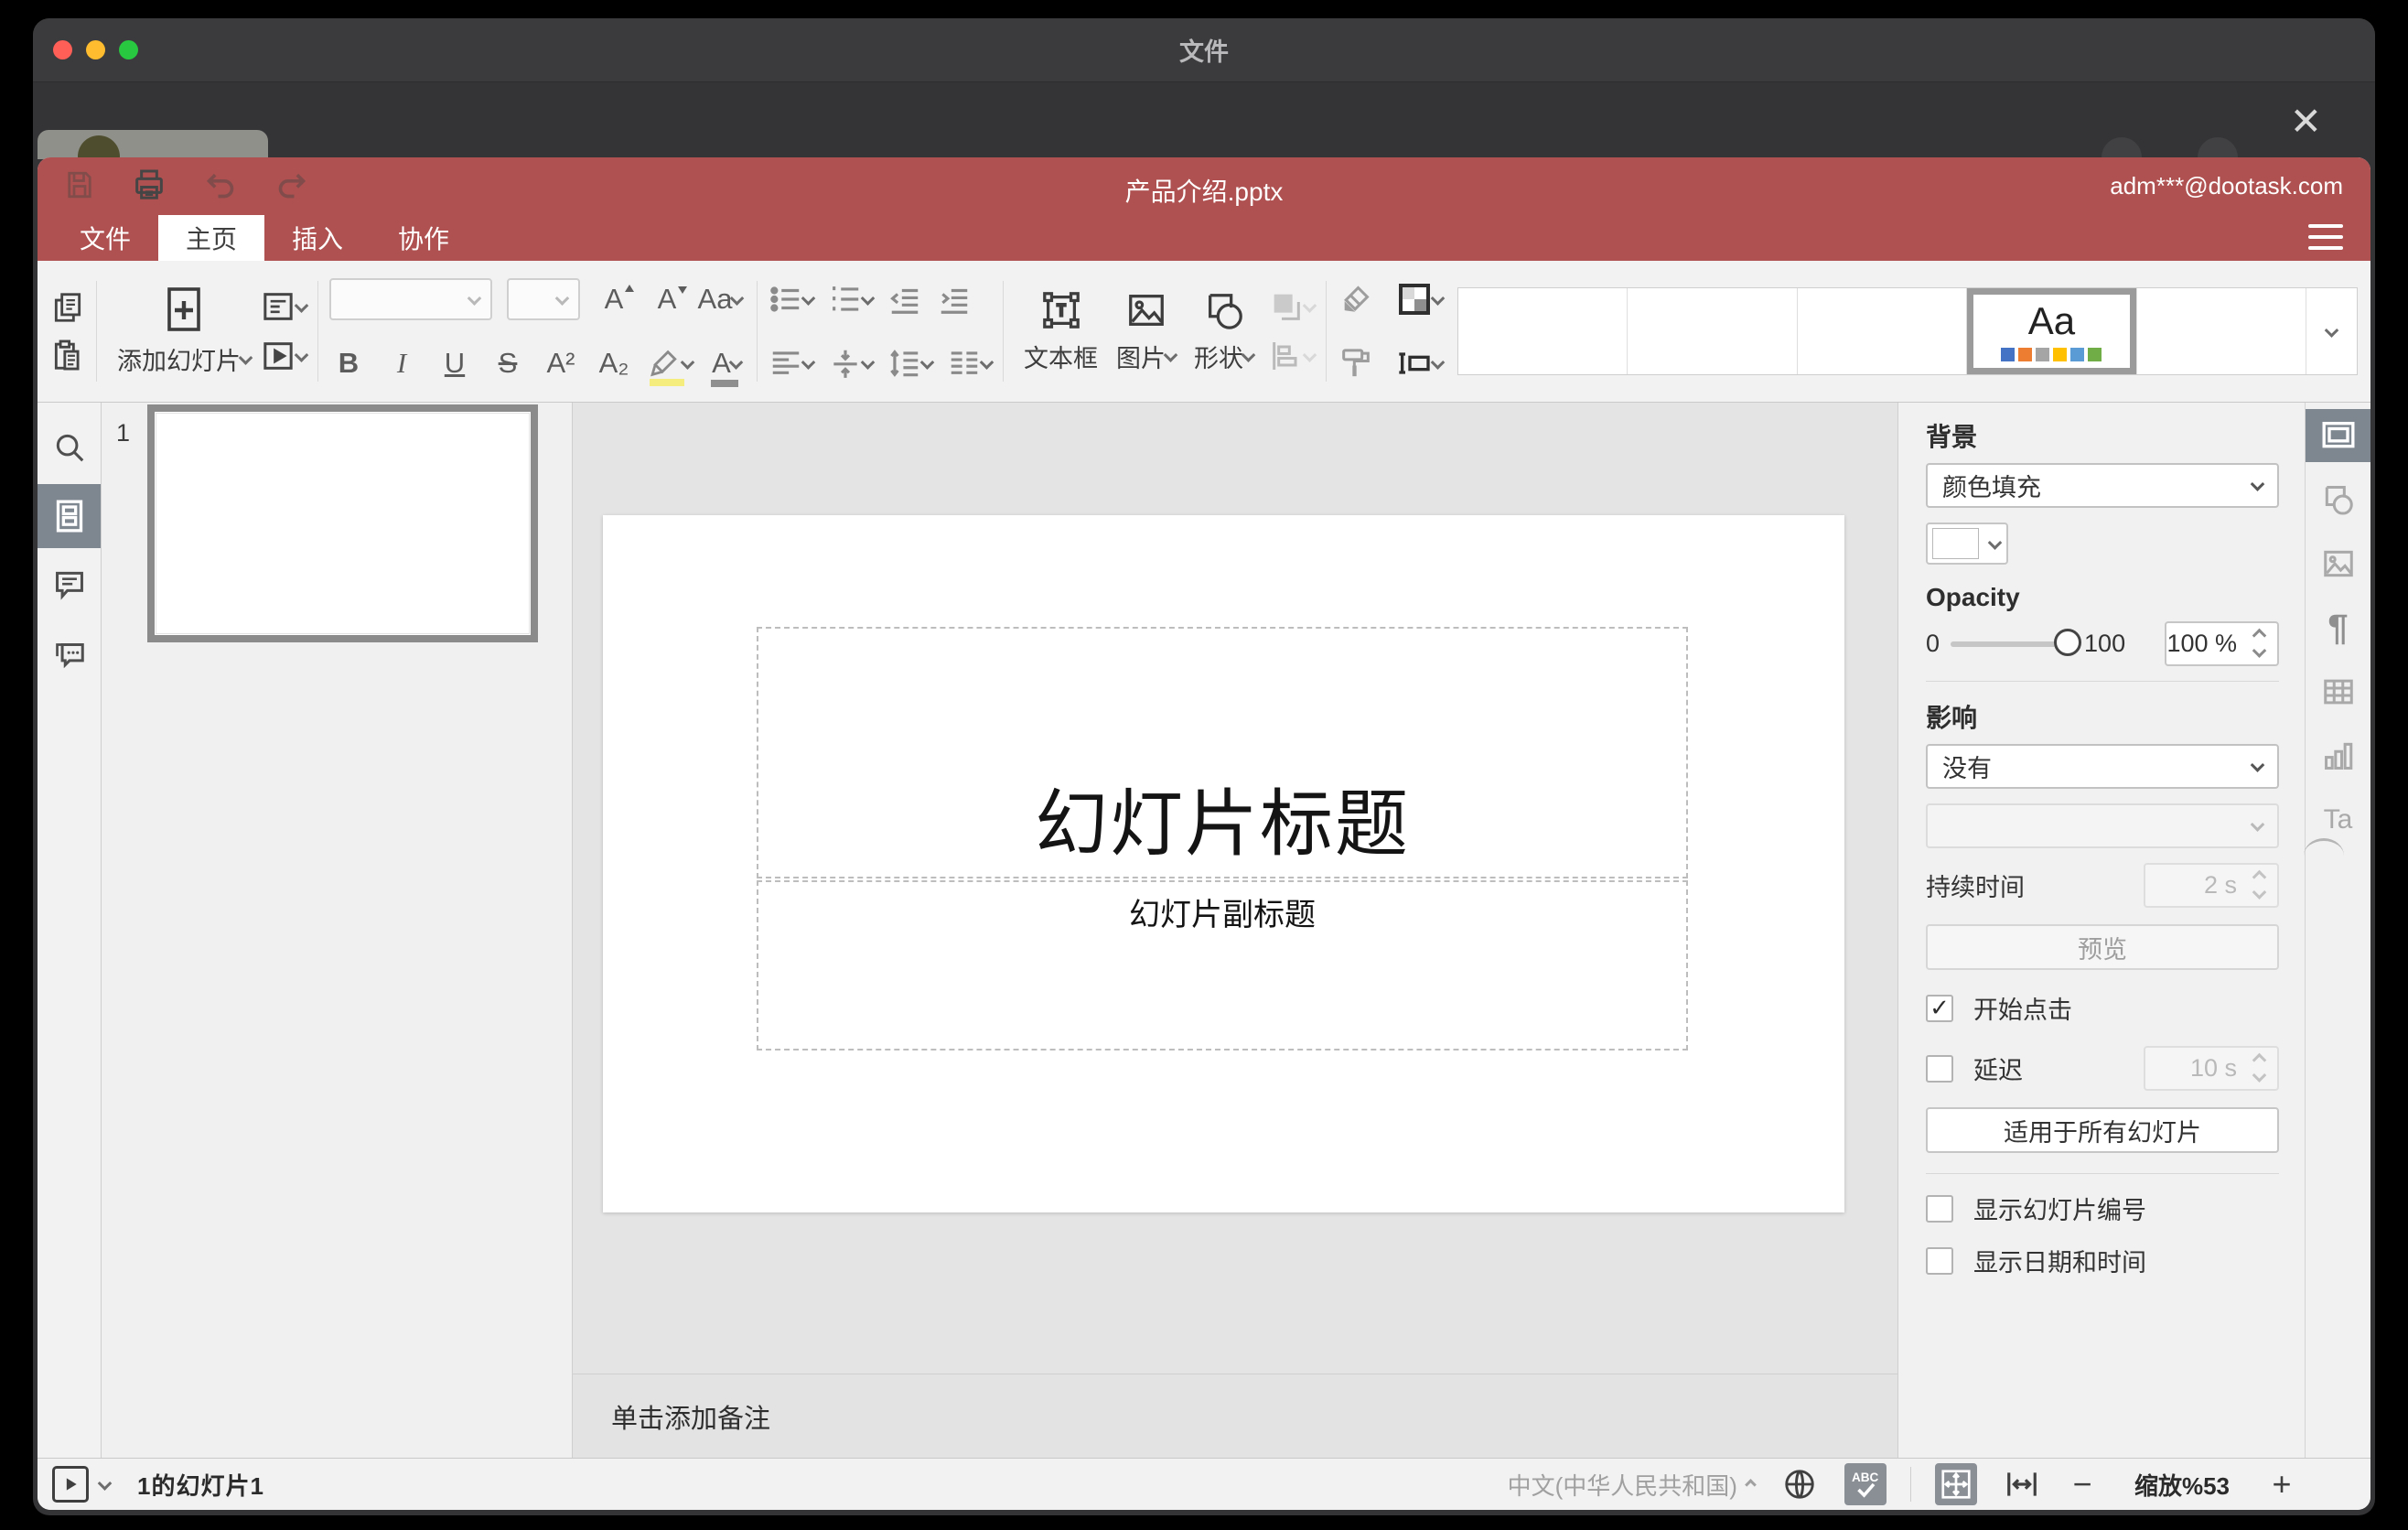 This screenshot has width=2408, height=1530. I want to click on slide-size-icon, so click(1421, 363).